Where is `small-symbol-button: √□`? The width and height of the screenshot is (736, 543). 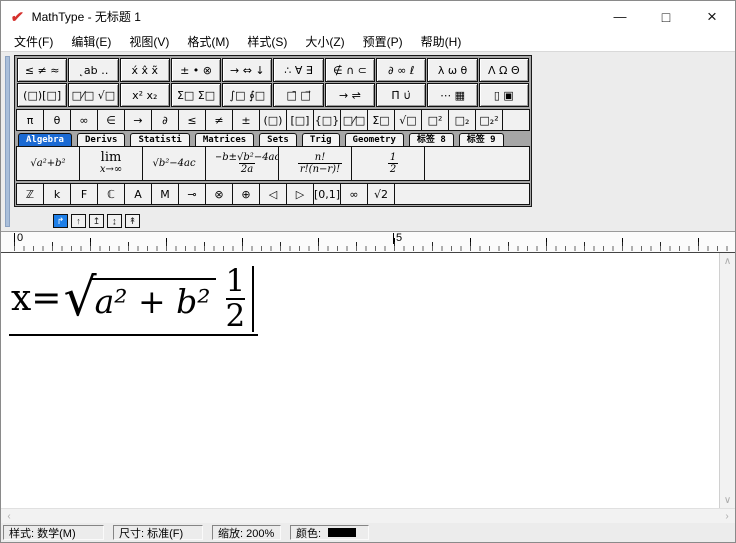 small-symbol-button: √□ is located at coordinates (408, 120).